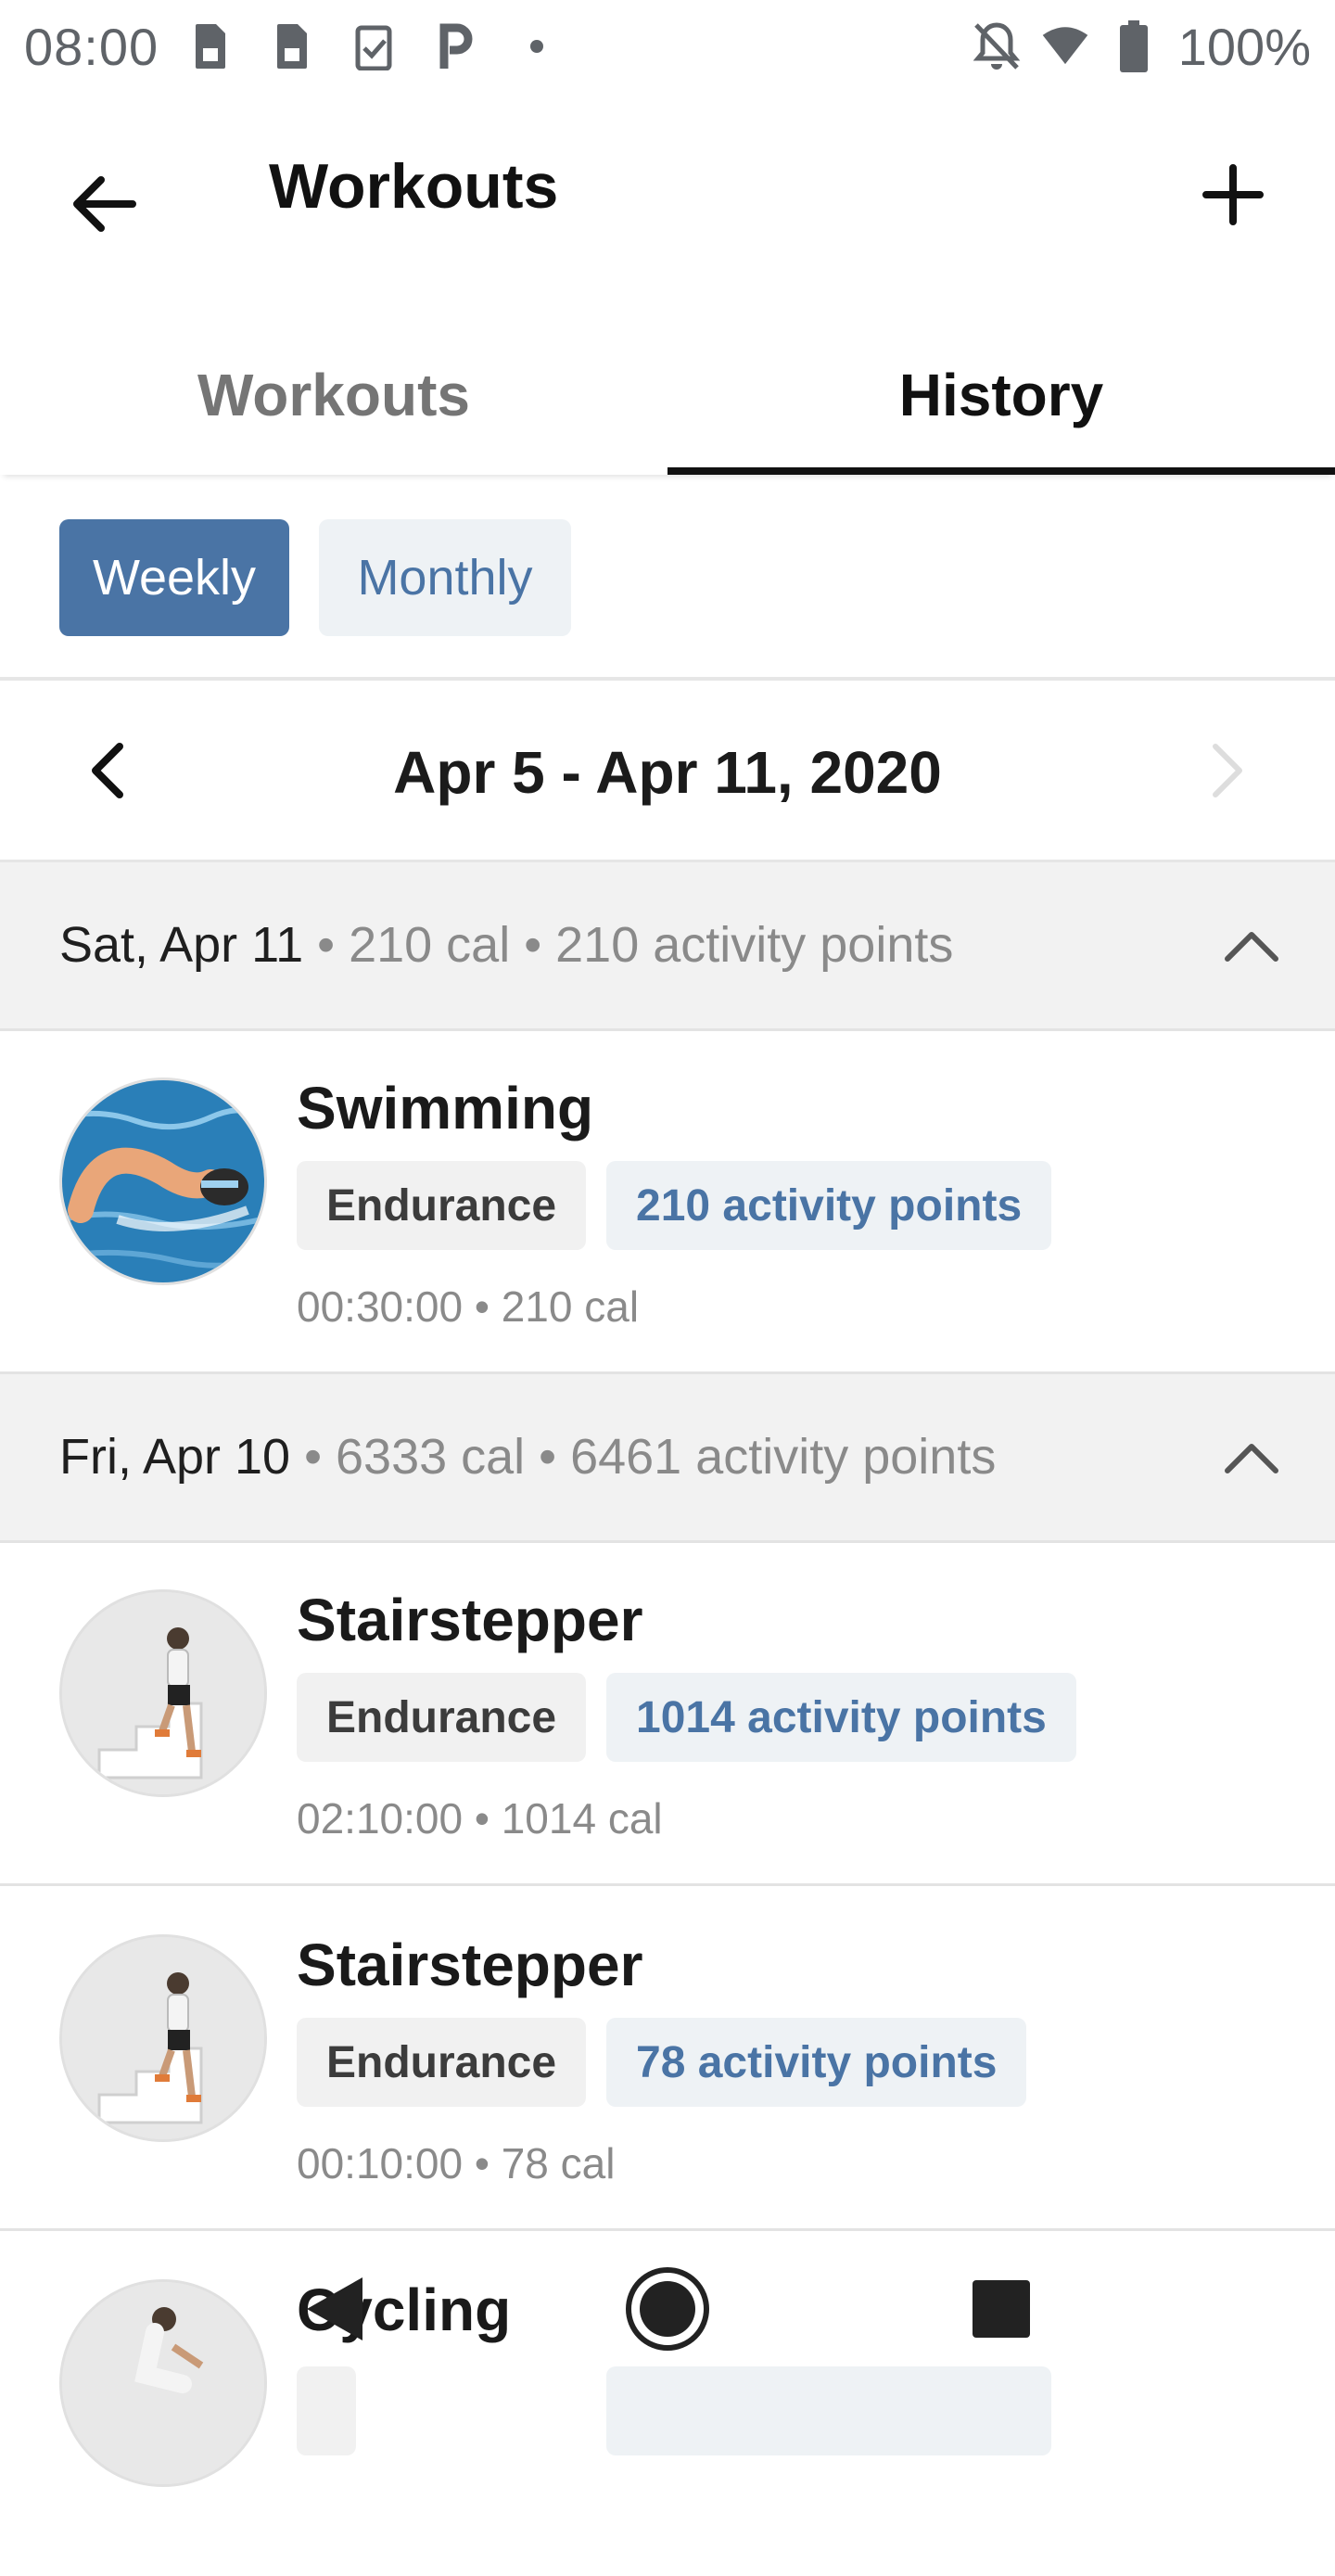 This screenshot has height=2576, width=1335. I want to click on system-home-button, so click(667, 2309).